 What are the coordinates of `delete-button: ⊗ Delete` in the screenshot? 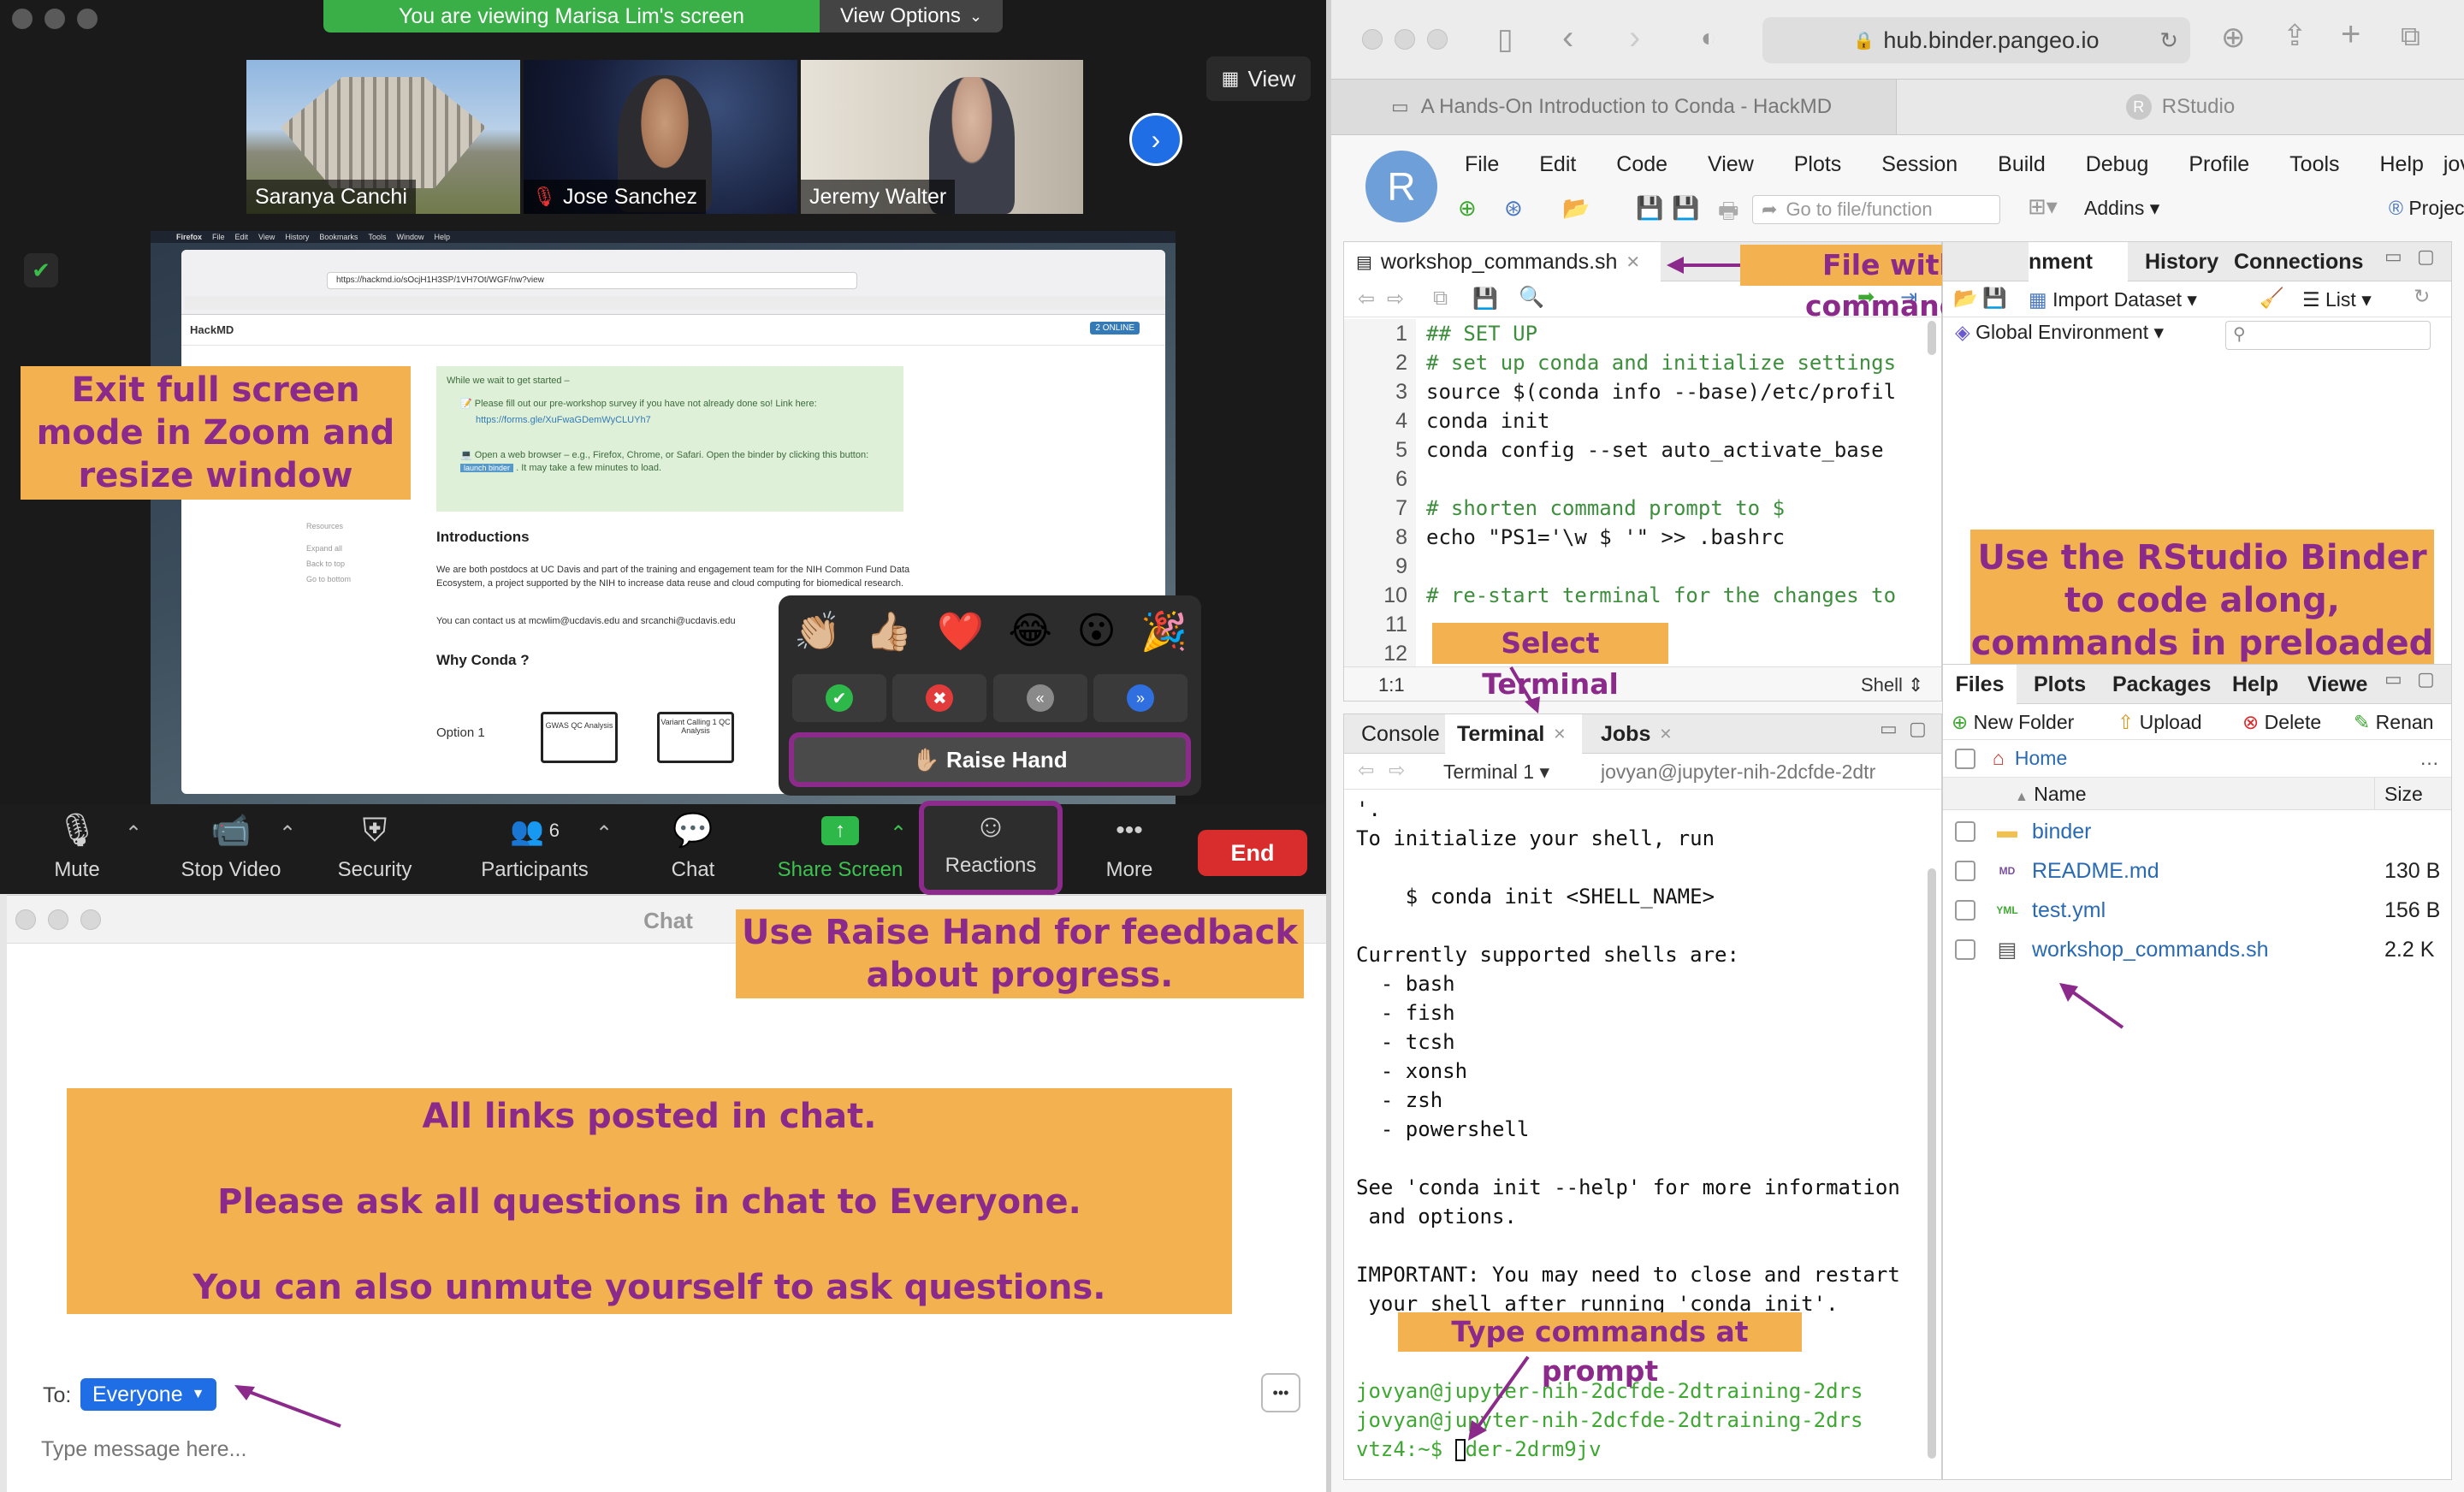 It's located at (2281, 722).